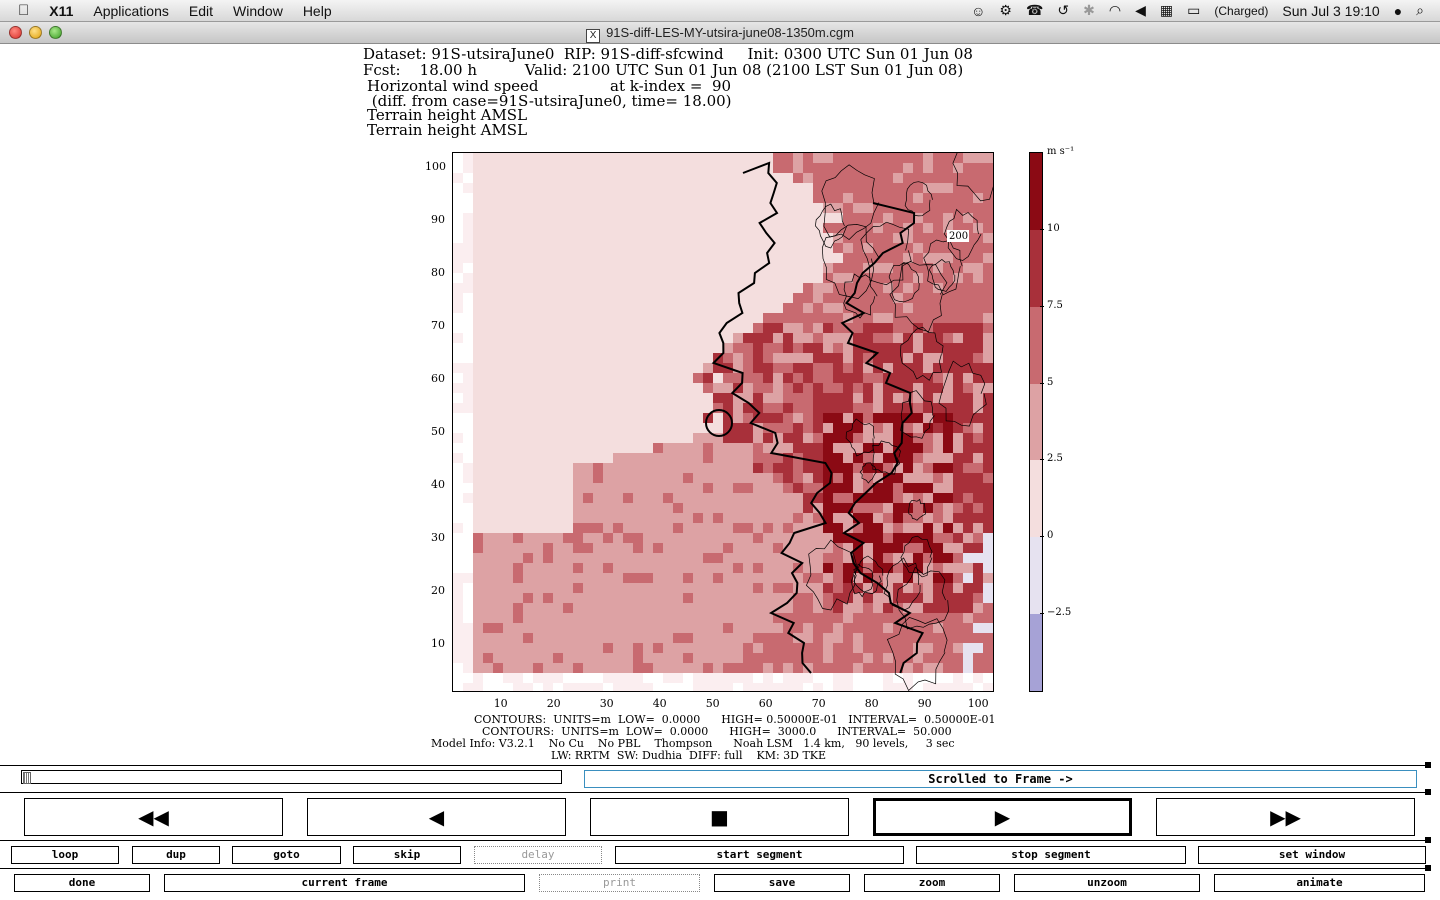 The image size is (1440, 900). What do you see at coordinates (286, 855) in the screenshot?
I see `goto-button: goto` at bounding box center [286, 855].